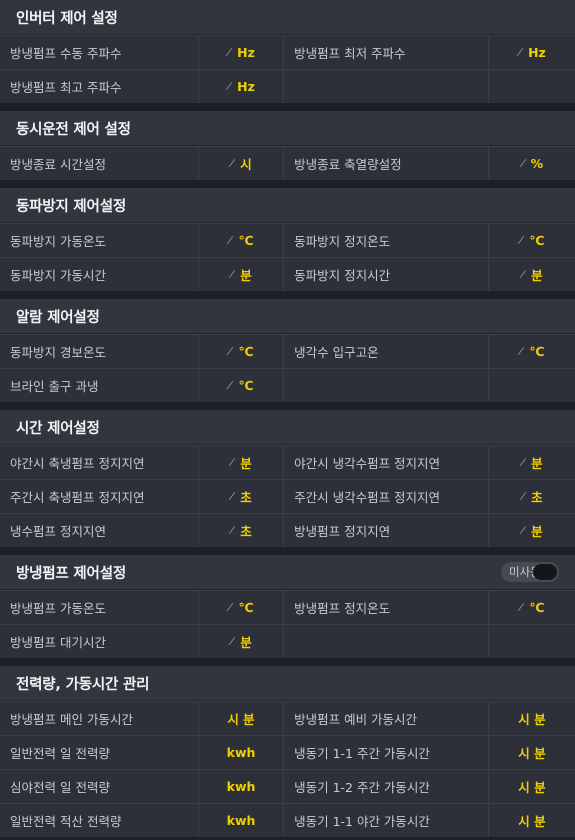 The height and width of the screenshot is (840, 575). Describe the element at coordinates (99, 52) in the screenshot. I see `setting-label: 방냉펌프 수동 주파수` at that location.